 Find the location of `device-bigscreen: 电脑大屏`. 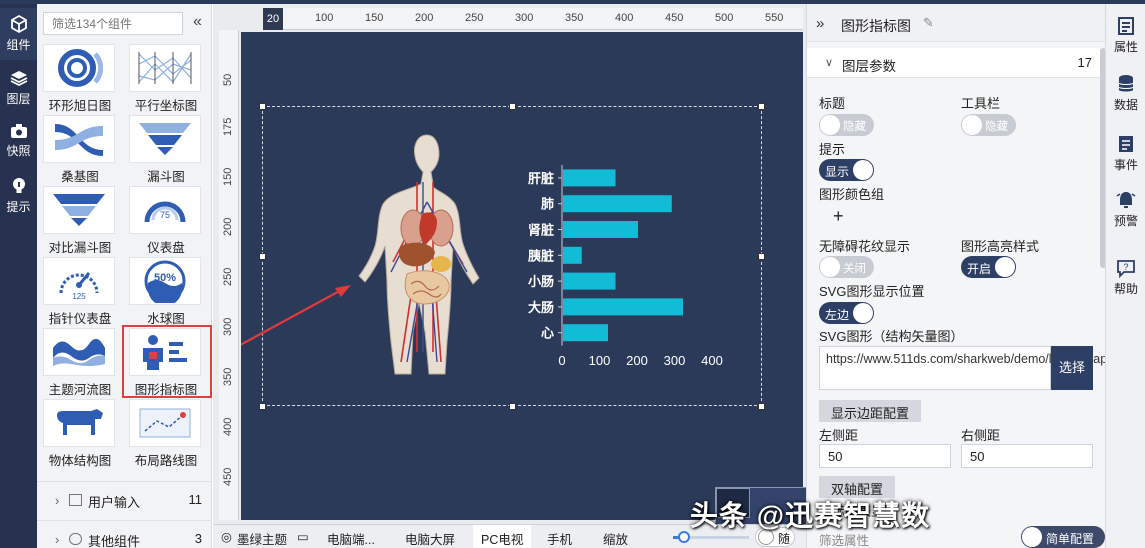

device-bigscreen: 电脑大屏 is located at coordinates (430, 538).